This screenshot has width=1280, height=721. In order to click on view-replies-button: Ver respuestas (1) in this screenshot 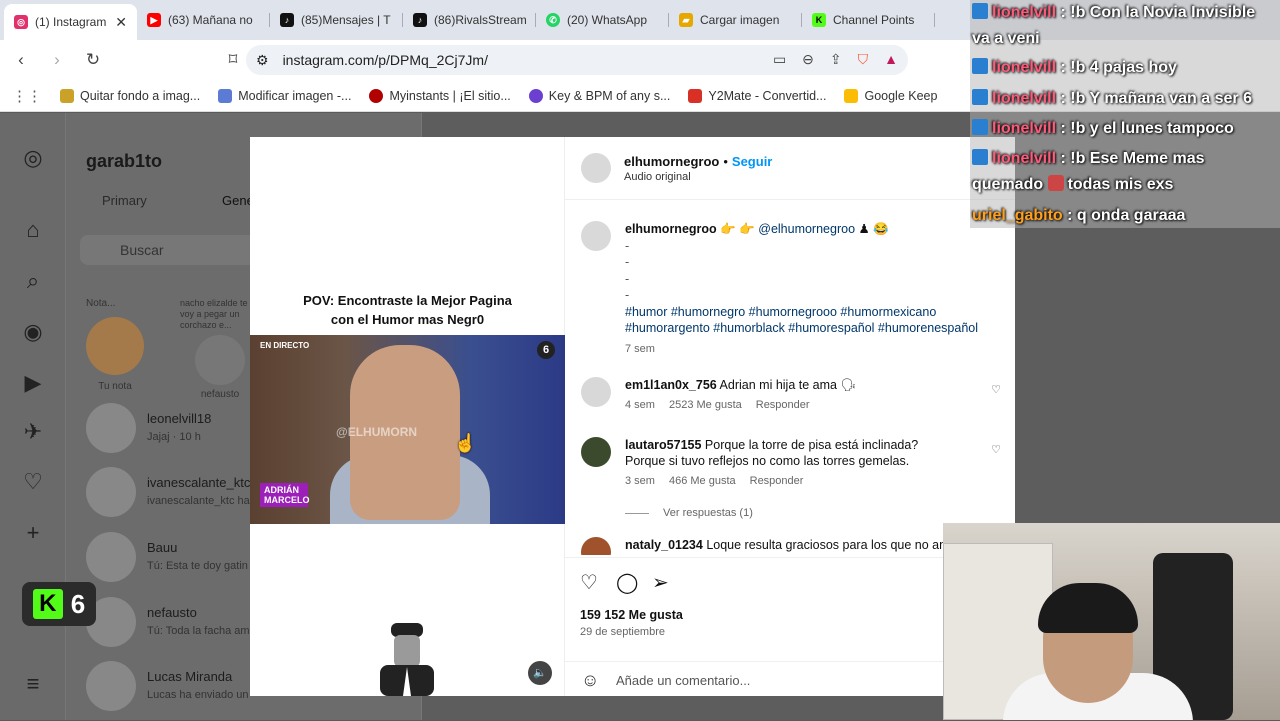, I will do `click(689, 513)`.